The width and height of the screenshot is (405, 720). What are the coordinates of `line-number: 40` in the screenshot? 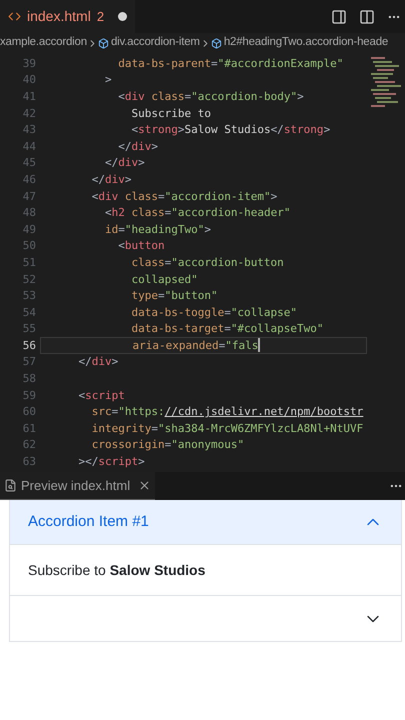 It's located at (29, 80).